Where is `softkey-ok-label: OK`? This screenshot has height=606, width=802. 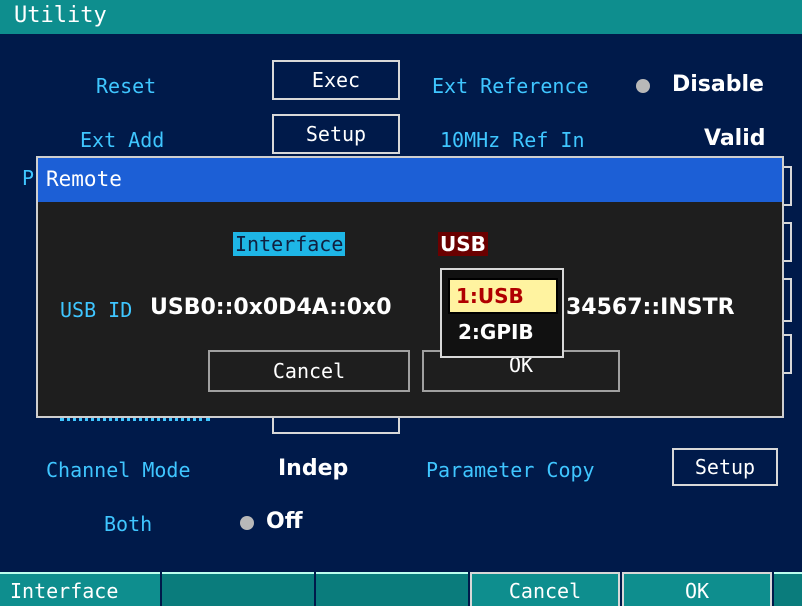 softkey-ok-label: OK is located at coordinates (697, 591).